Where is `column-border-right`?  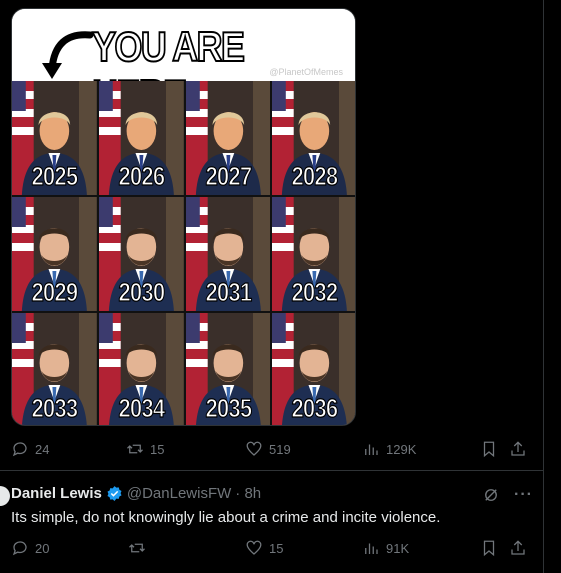
column-border-right is located at coordinates (543, 286).